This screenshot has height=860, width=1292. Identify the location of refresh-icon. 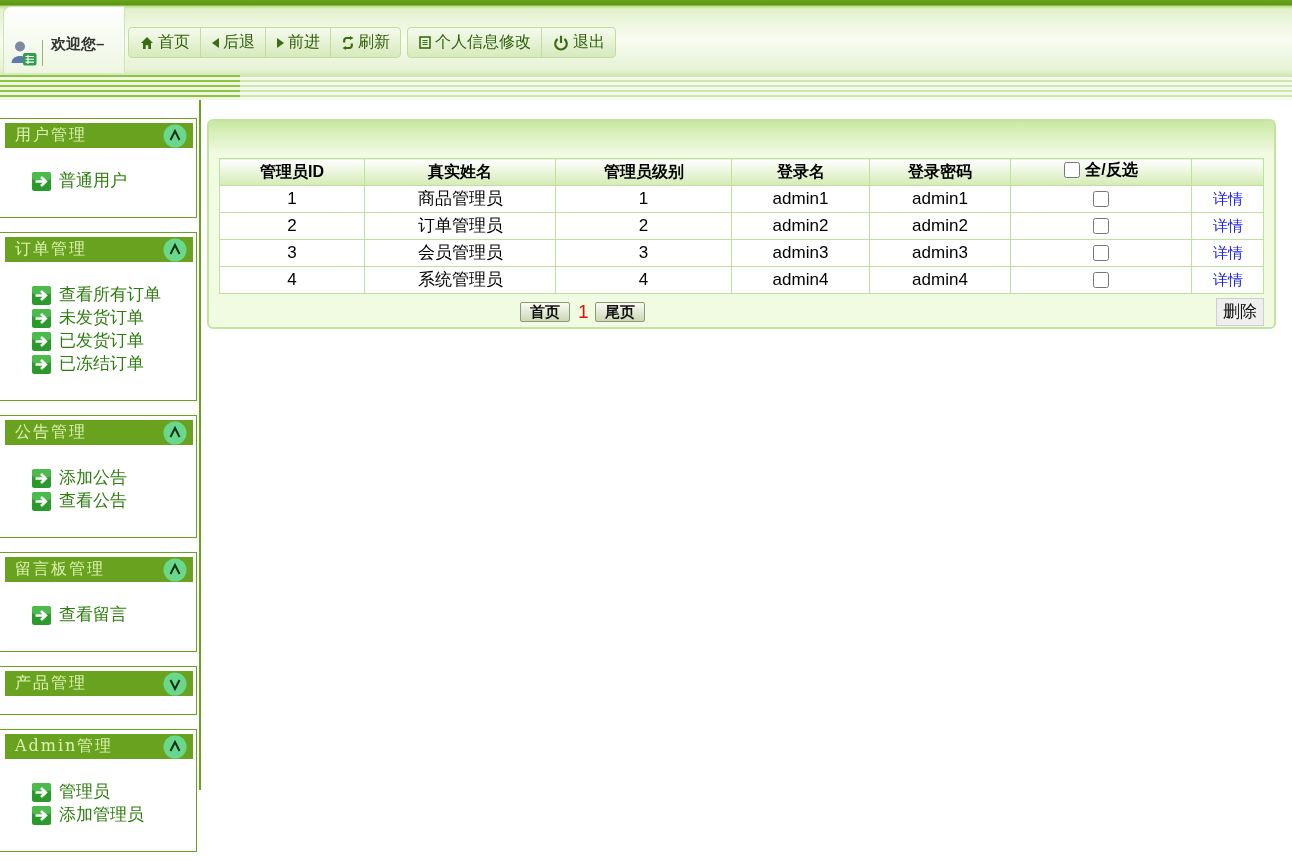
(348, 42).